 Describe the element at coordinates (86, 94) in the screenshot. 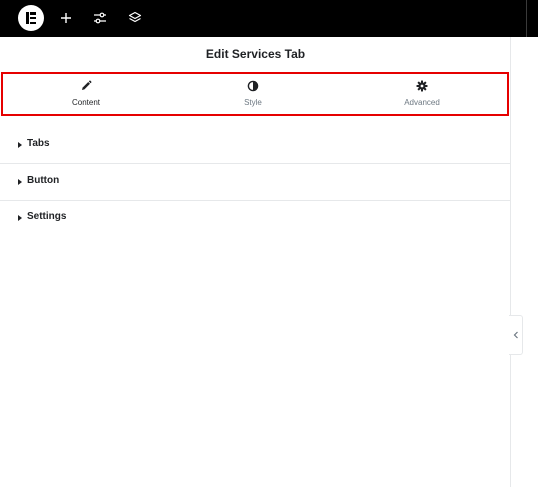

I see `tab-content: Content` at that location.